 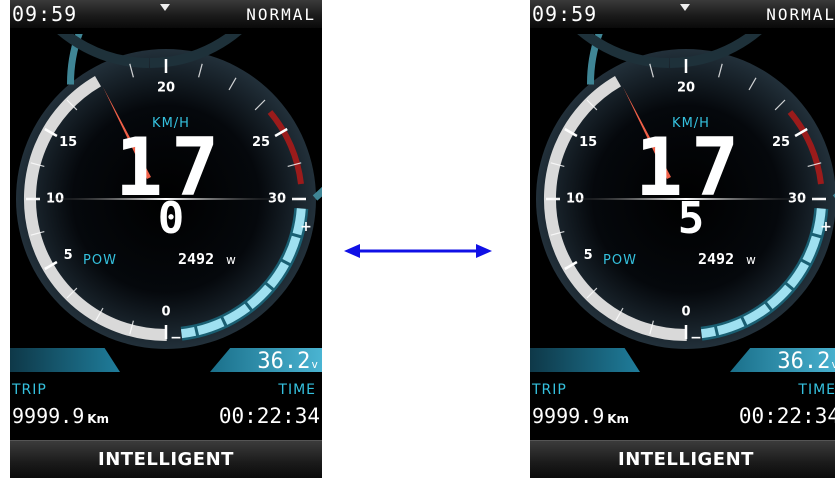 What do you see at coordinates (418, 251) in the screenshot?
I see `double-arrow-icon` at bounding box center [418, 251].